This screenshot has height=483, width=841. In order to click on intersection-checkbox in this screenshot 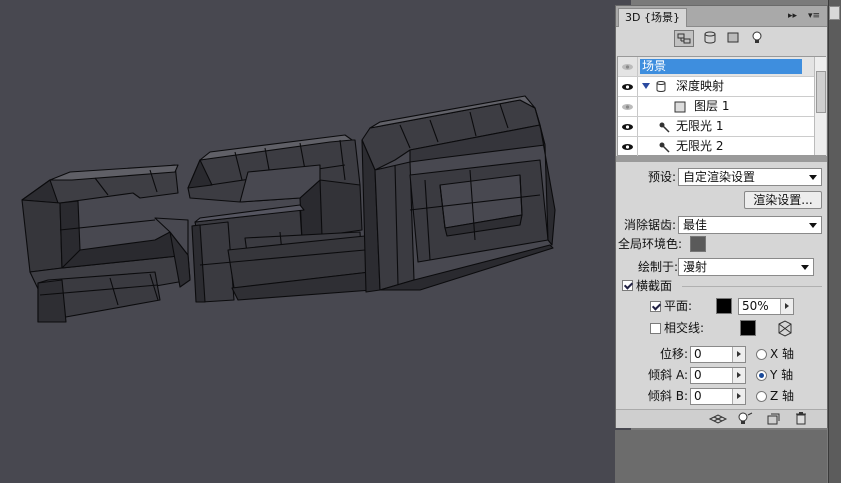, I will do `click(655, 328)`.